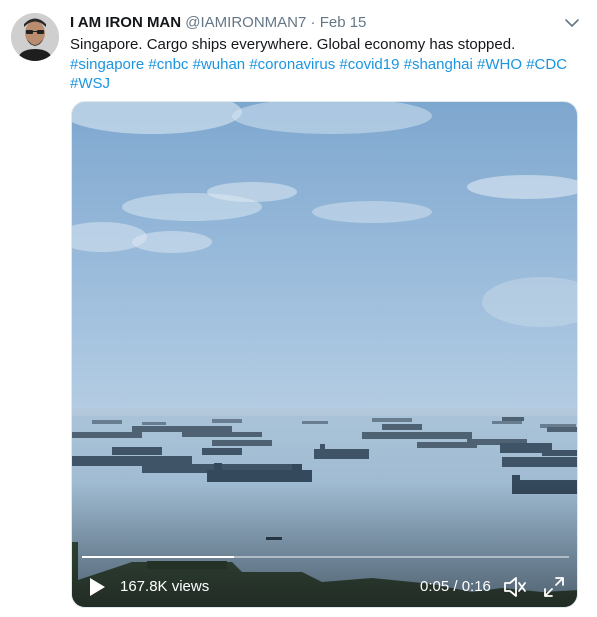  I want to click on author-name: I AM IRON MAN, so click(125, 22).